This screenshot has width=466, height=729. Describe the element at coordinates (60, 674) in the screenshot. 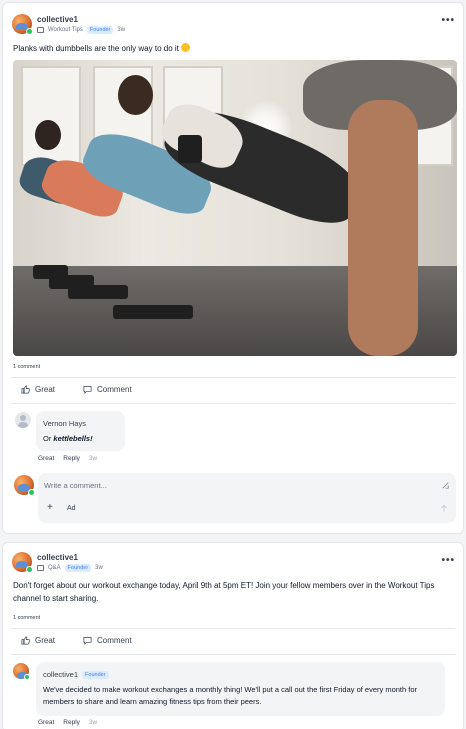

I see `commenter-name: collective1` at that location.